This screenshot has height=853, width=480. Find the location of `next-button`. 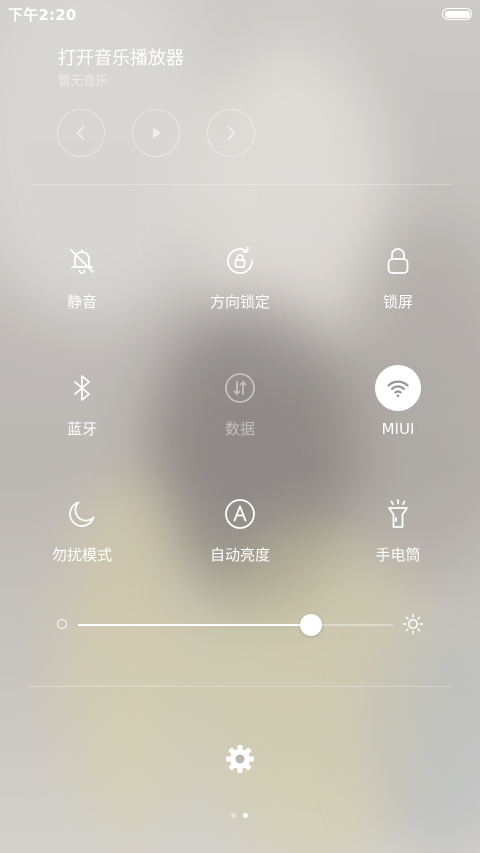

next-button is located at coordinates (231, 133).